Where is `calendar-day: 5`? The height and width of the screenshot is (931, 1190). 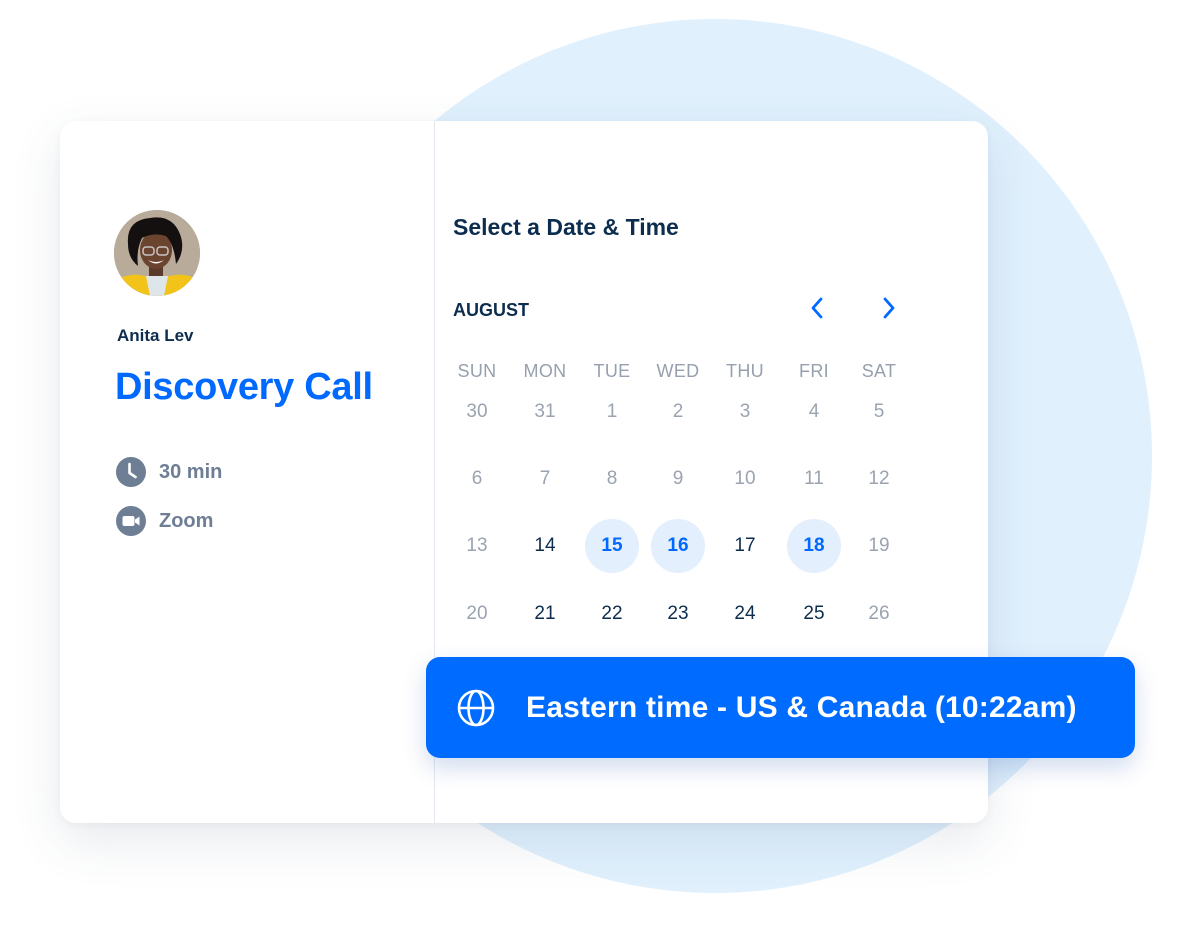
calendar-day: 5 is located at coordinates (879, 411).